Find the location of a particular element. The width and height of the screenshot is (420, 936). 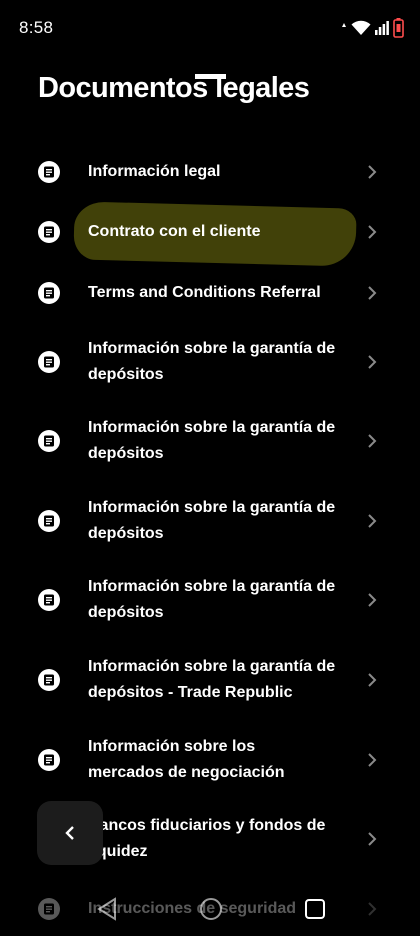

status-icons is located at coordinates (372, 28).